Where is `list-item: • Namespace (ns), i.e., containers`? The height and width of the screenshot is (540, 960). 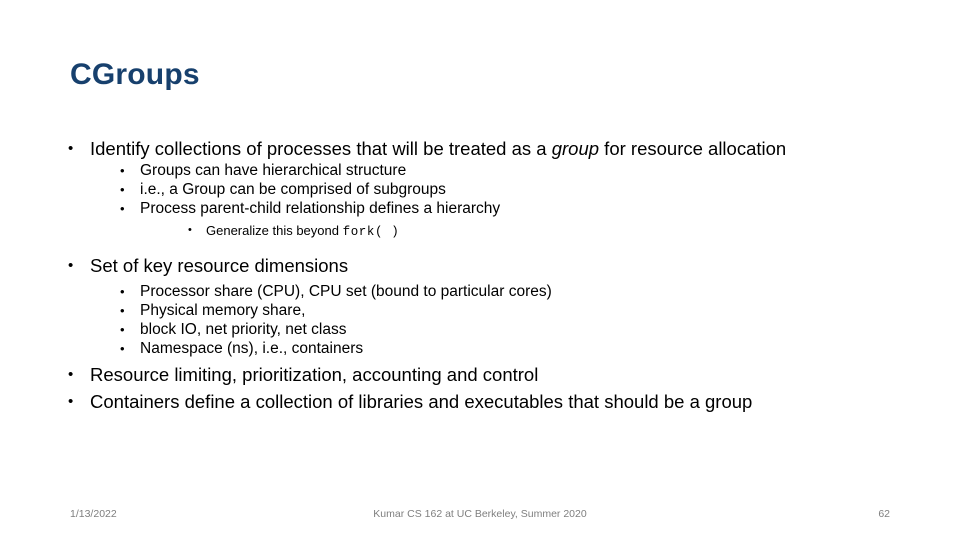 list-item: • Namespace (ns), i.e., containers is located at coordinates (509, 348).